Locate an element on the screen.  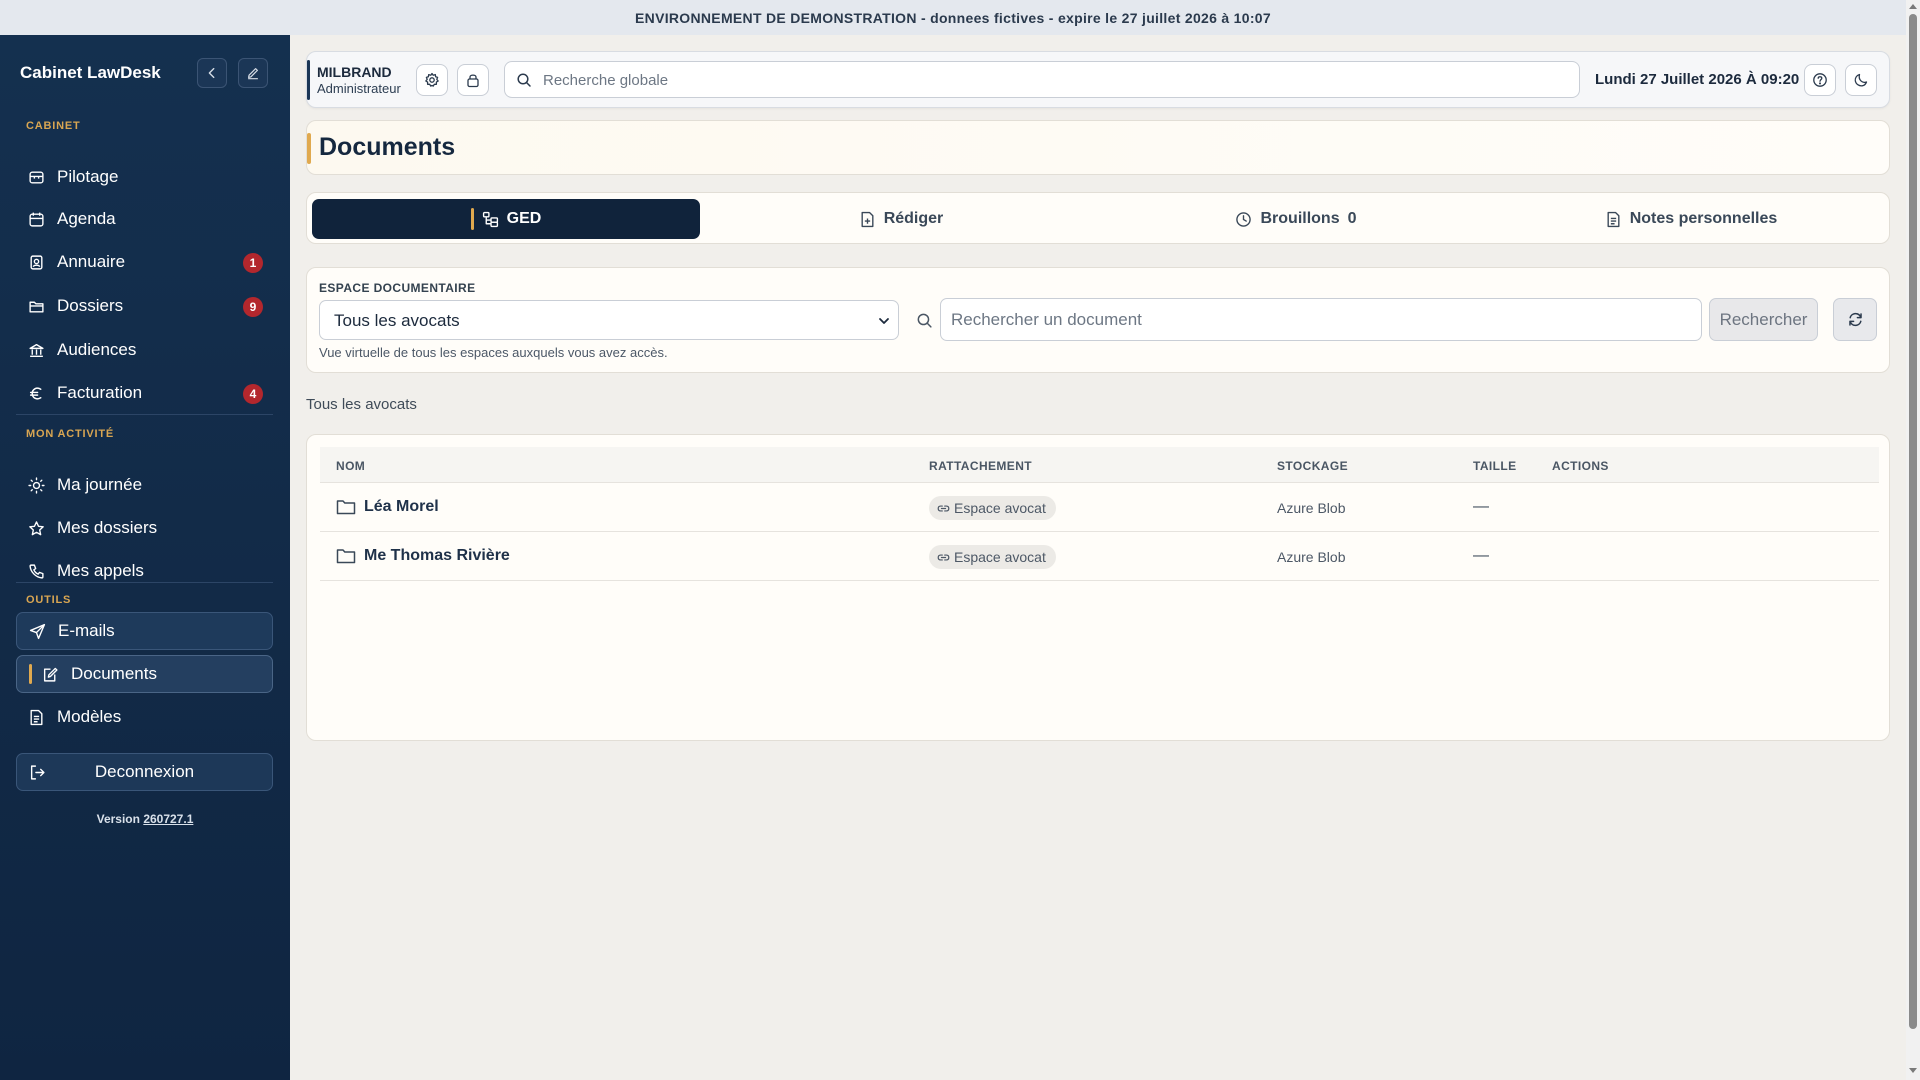
logout-label: Deconnexion is located at coordinates (144, 771).